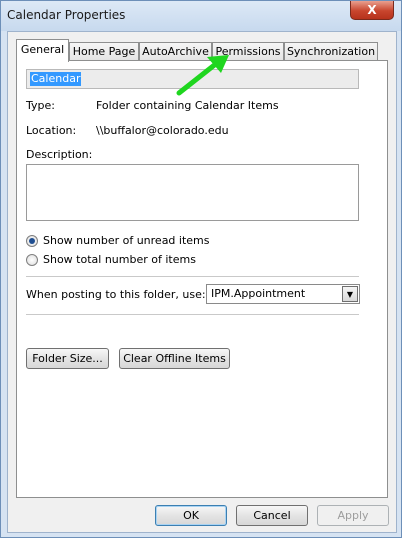 The width and height of the screenshot is (402, 538). Describe the element at coordinates (162, 130) in the screenshot. I see `location-value: \\buffalor@colorado.edu` at that location.